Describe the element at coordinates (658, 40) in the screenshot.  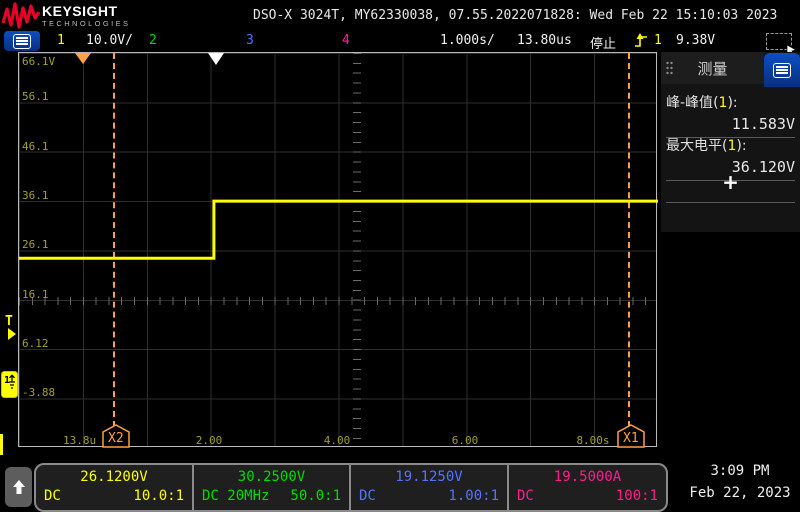
I see `trigger-source: 1` at that location.